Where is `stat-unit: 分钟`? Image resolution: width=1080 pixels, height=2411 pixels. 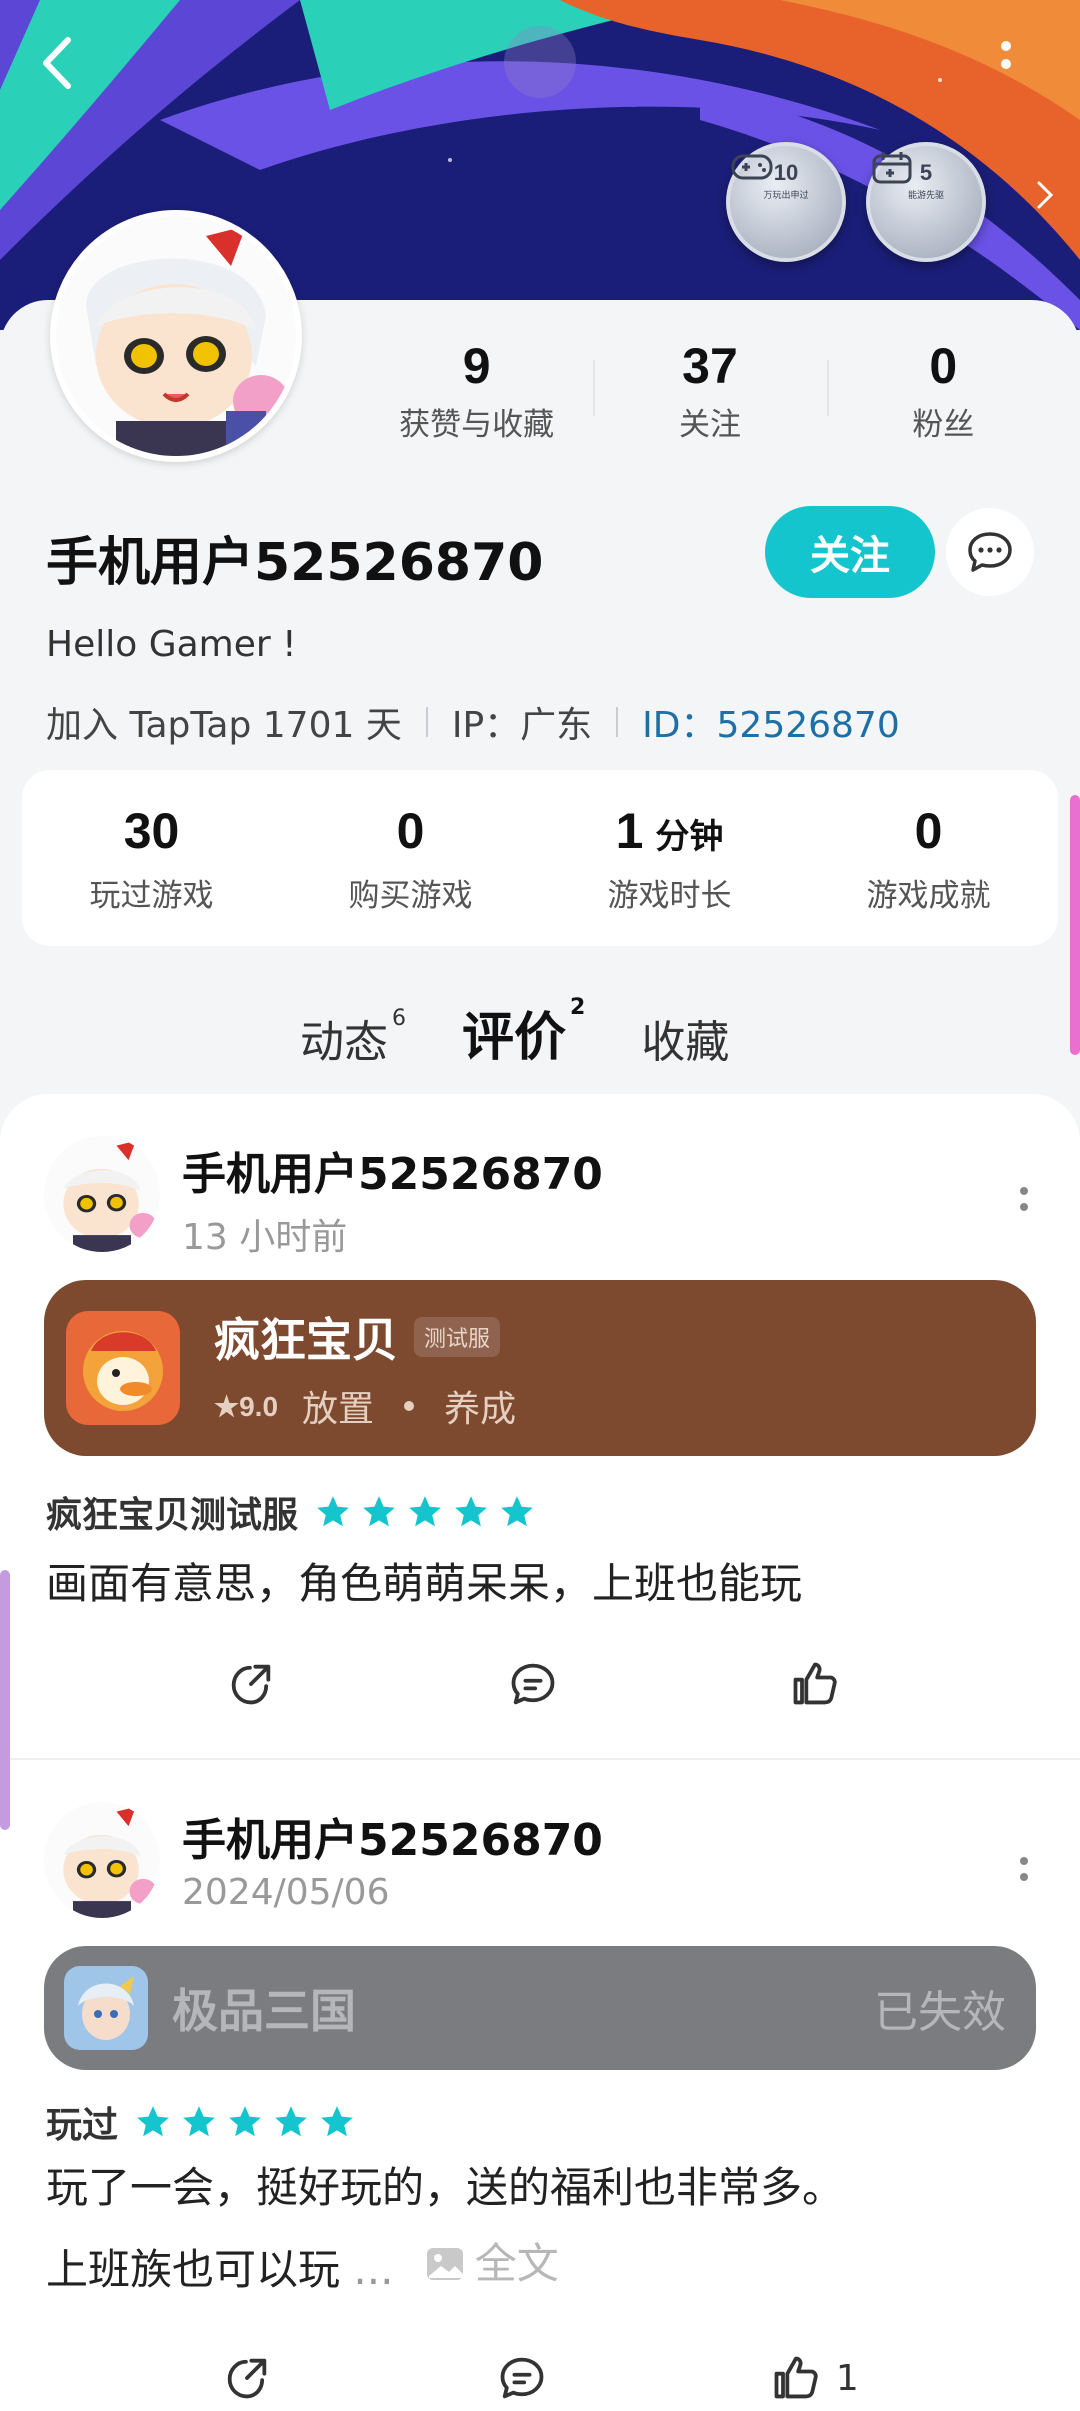 stat-unit: 分钟 is located at coordinates (689, 836).